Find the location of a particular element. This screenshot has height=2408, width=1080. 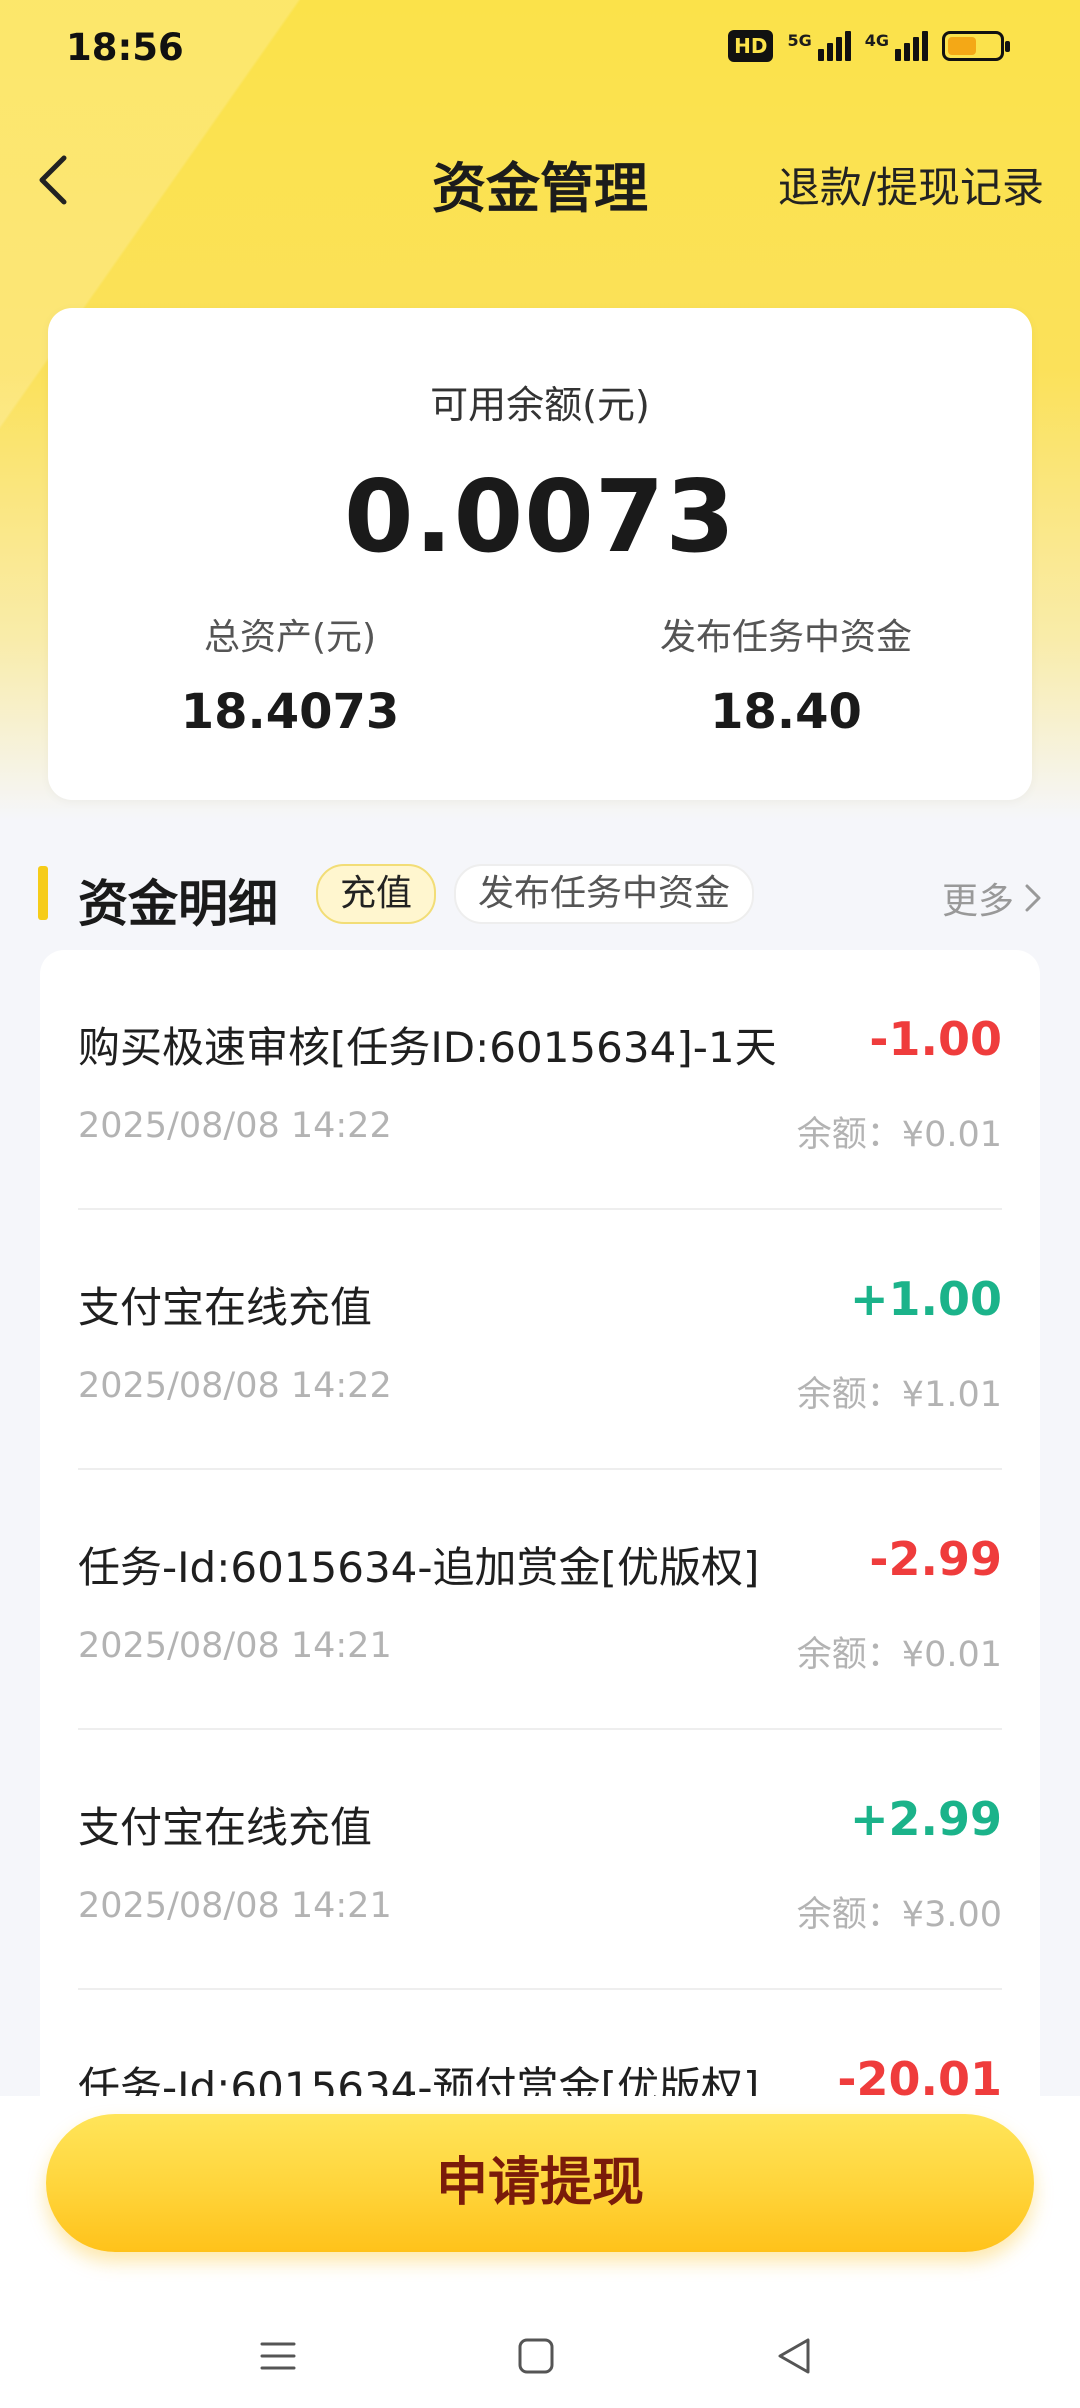

list-item: 支付宝在线充值 +2.99 2025/08/08 14:21 余额：¥3.00 is located at coordinates (540, 1860).